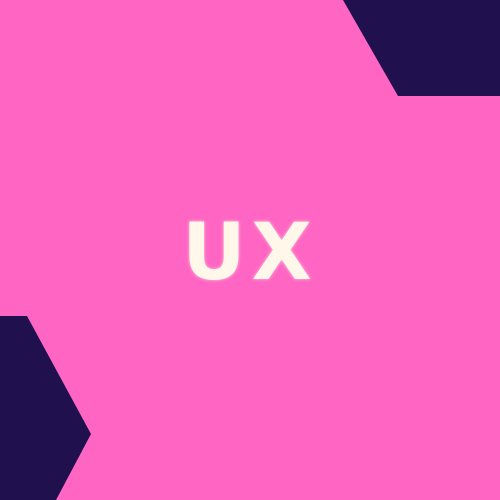  What do you see at coordinates (250, 253) in the screenshot?
I see `ux-title: UX` at bounding box center [250, 253].